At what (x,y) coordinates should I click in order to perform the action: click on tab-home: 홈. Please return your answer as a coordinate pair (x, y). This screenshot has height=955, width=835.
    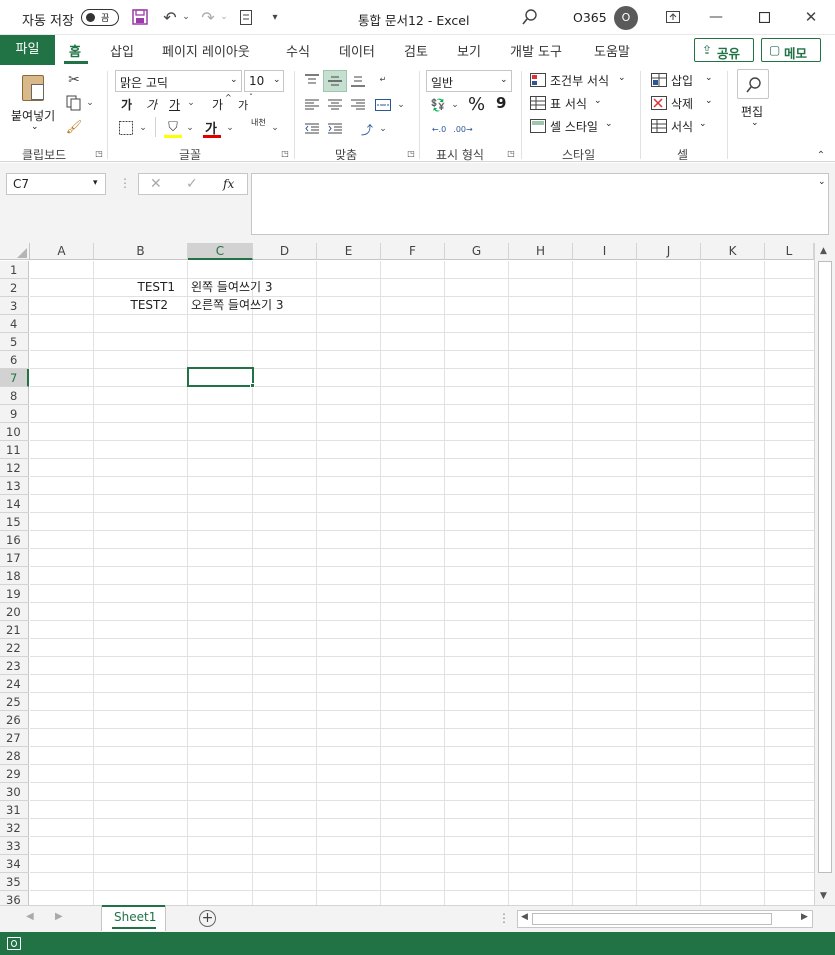
    Looking at the image, I should click on (75, 50).